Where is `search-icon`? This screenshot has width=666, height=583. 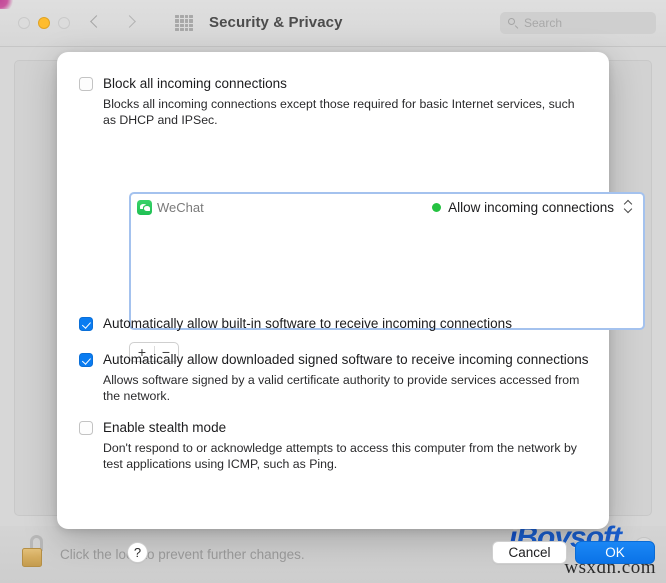
search-icon is located at coordinates (513, 23).